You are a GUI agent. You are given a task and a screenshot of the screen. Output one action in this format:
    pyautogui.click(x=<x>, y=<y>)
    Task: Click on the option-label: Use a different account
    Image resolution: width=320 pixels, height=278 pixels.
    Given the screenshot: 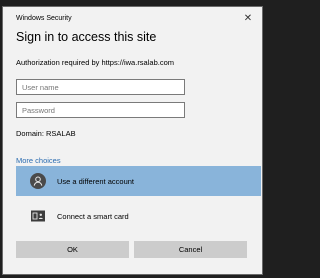 What is the action you would take?
    pyautogui.click(x=95, y=181)
    